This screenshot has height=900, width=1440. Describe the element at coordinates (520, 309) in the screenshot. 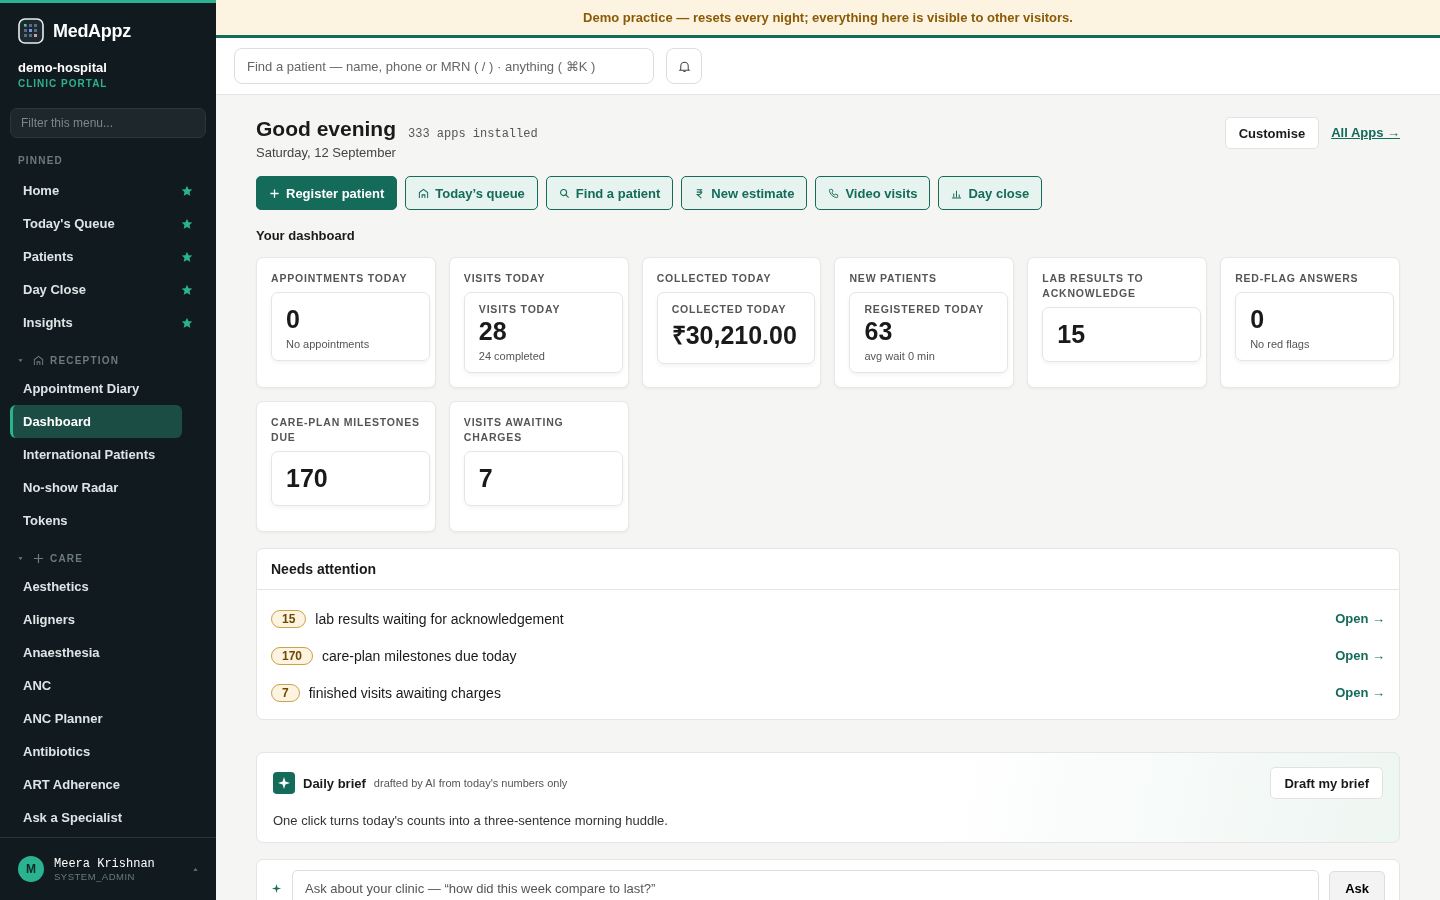

I see `stat-label: VISITS TODAY` at that location.